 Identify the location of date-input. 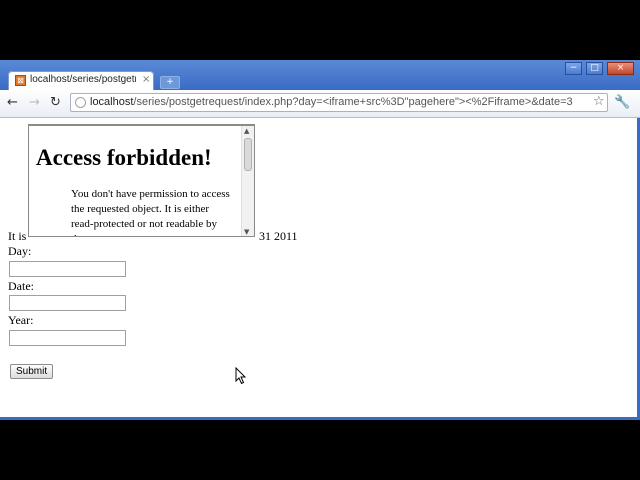
(67, 303).